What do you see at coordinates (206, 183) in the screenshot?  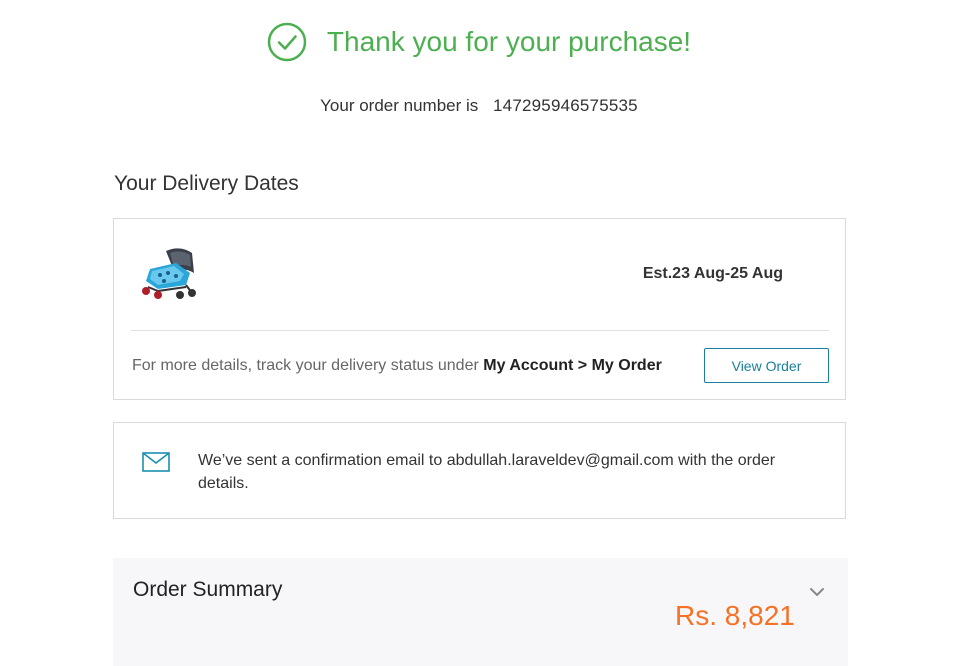 I see `delivery-dates-title: Your Delivery Dates` at bounding box center [206, 183].